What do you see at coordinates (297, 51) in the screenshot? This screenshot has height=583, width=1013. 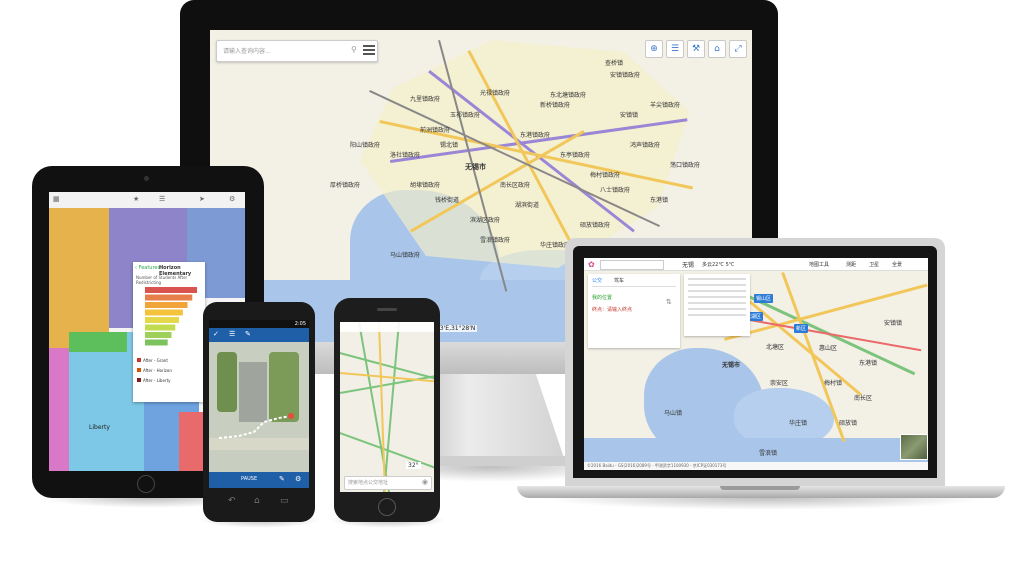 I see `map-search-box: 请输入查询内容... ⚲` at bounding box center [297, 51].